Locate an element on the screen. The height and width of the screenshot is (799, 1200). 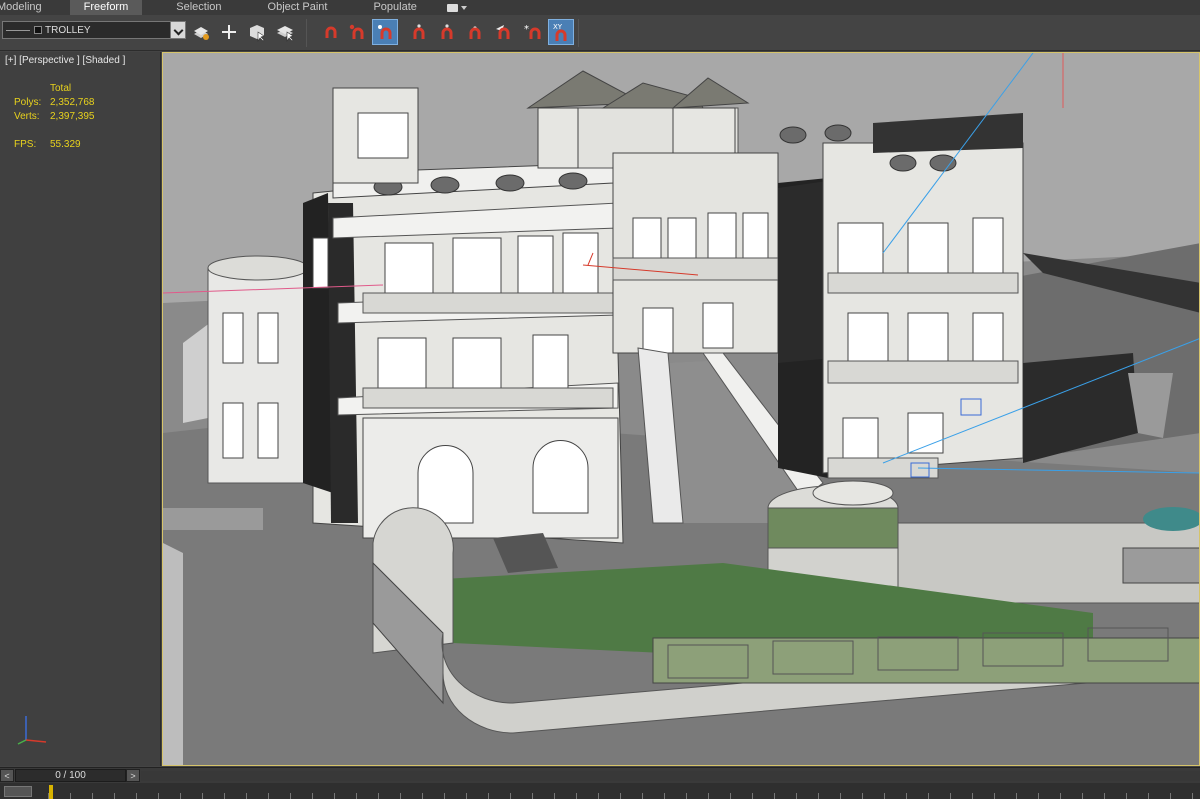
tab-freeform: Freeform is located at coordinates (106, 7).